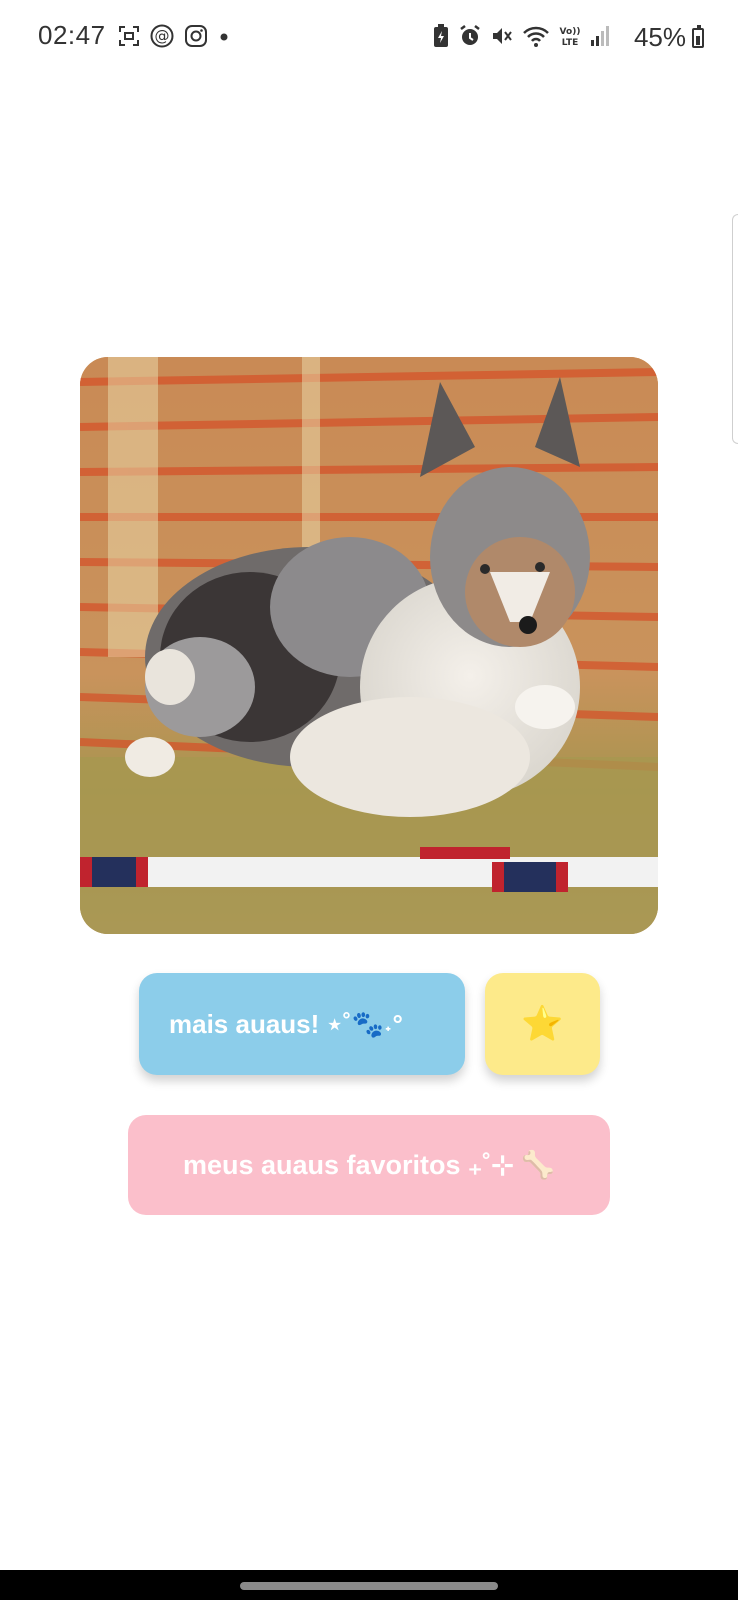  I want to click on navigation-bar, so click(369, 1585).